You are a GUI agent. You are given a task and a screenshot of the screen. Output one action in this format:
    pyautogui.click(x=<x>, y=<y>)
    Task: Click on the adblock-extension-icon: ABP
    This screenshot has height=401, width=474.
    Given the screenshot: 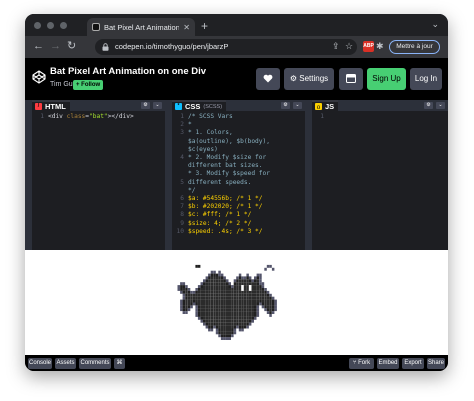 What is the action you would take?
    pyautogui.click(x=368, y=46)
    